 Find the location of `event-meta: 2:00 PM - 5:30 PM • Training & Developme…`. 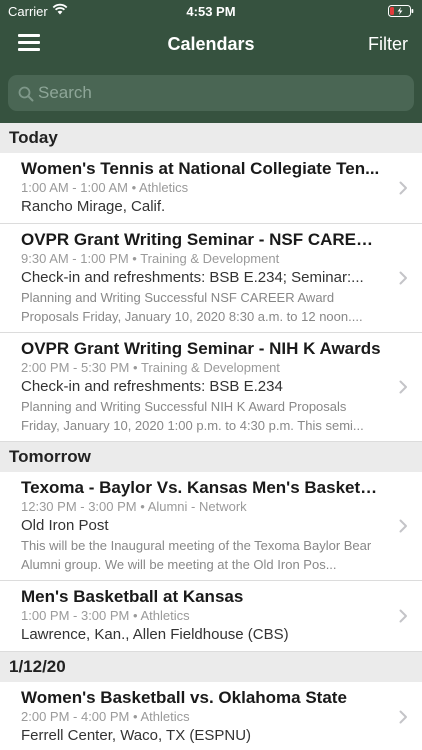

event-meta: 2:00 PM - 5:30 PM • Training & Developme… is located at coordinates (201, 368).